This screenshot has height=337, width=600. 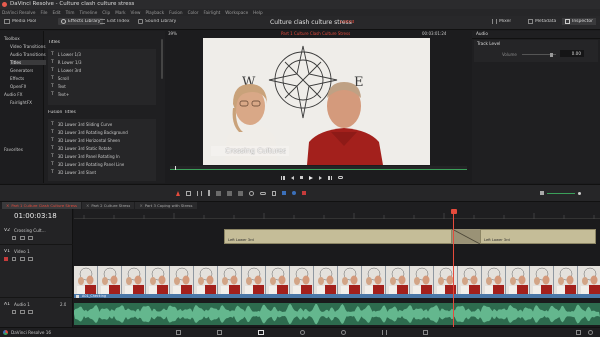 I want to click on timeline-tab: × Part 2 Culture Stress, so click(x=108, y=205).